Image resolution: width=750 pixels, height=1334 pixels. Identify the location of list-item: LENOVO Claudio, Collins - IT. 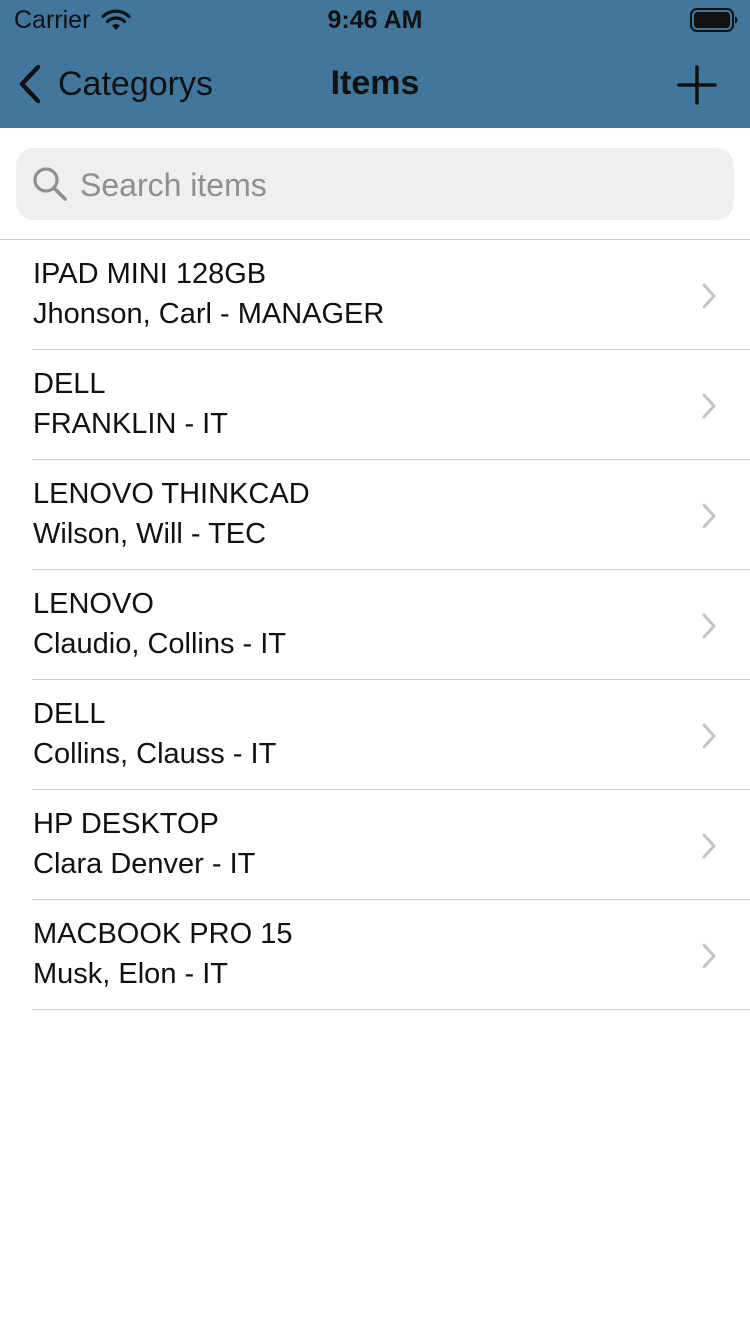
(375, 625).